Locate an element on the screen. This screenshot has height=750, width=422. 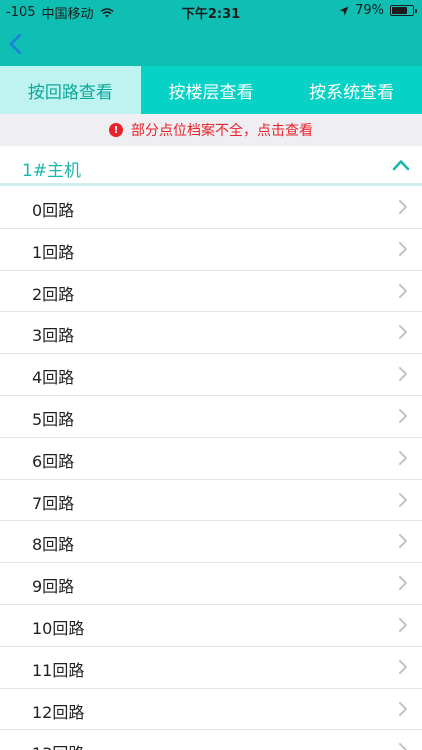
list-item: 4回路 is located at coordinates (211, 375).